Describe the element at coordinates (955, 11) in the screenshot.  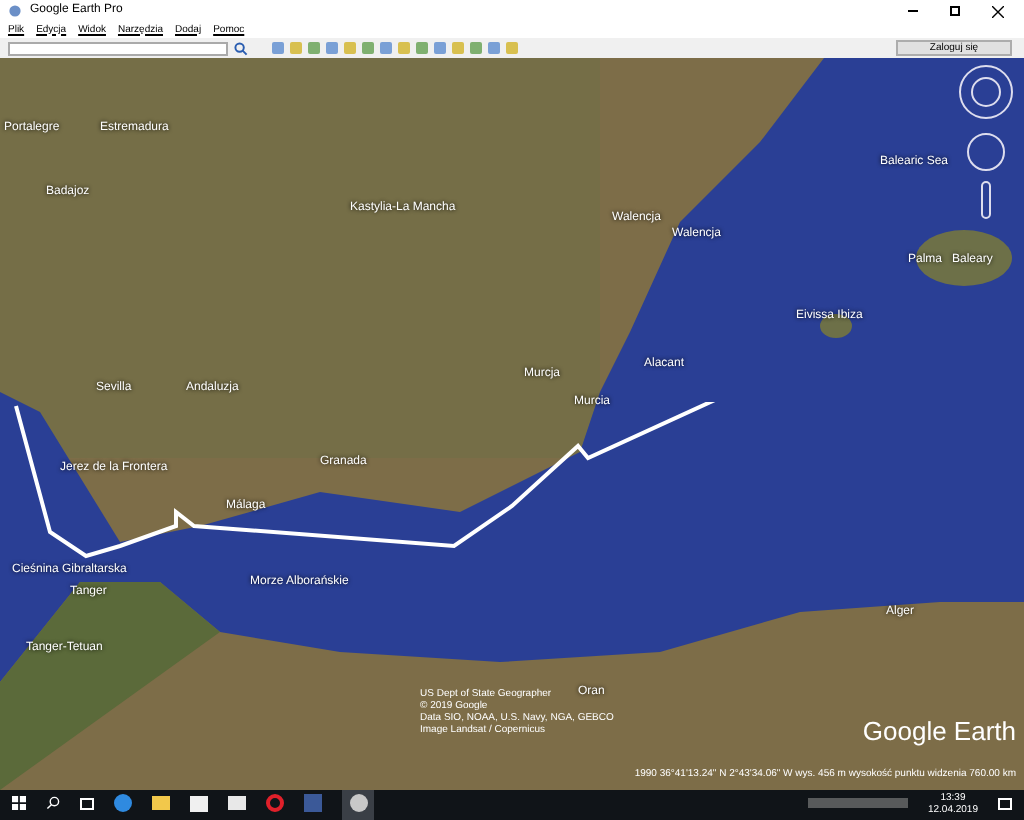
I see `maximize-icon` at that location.